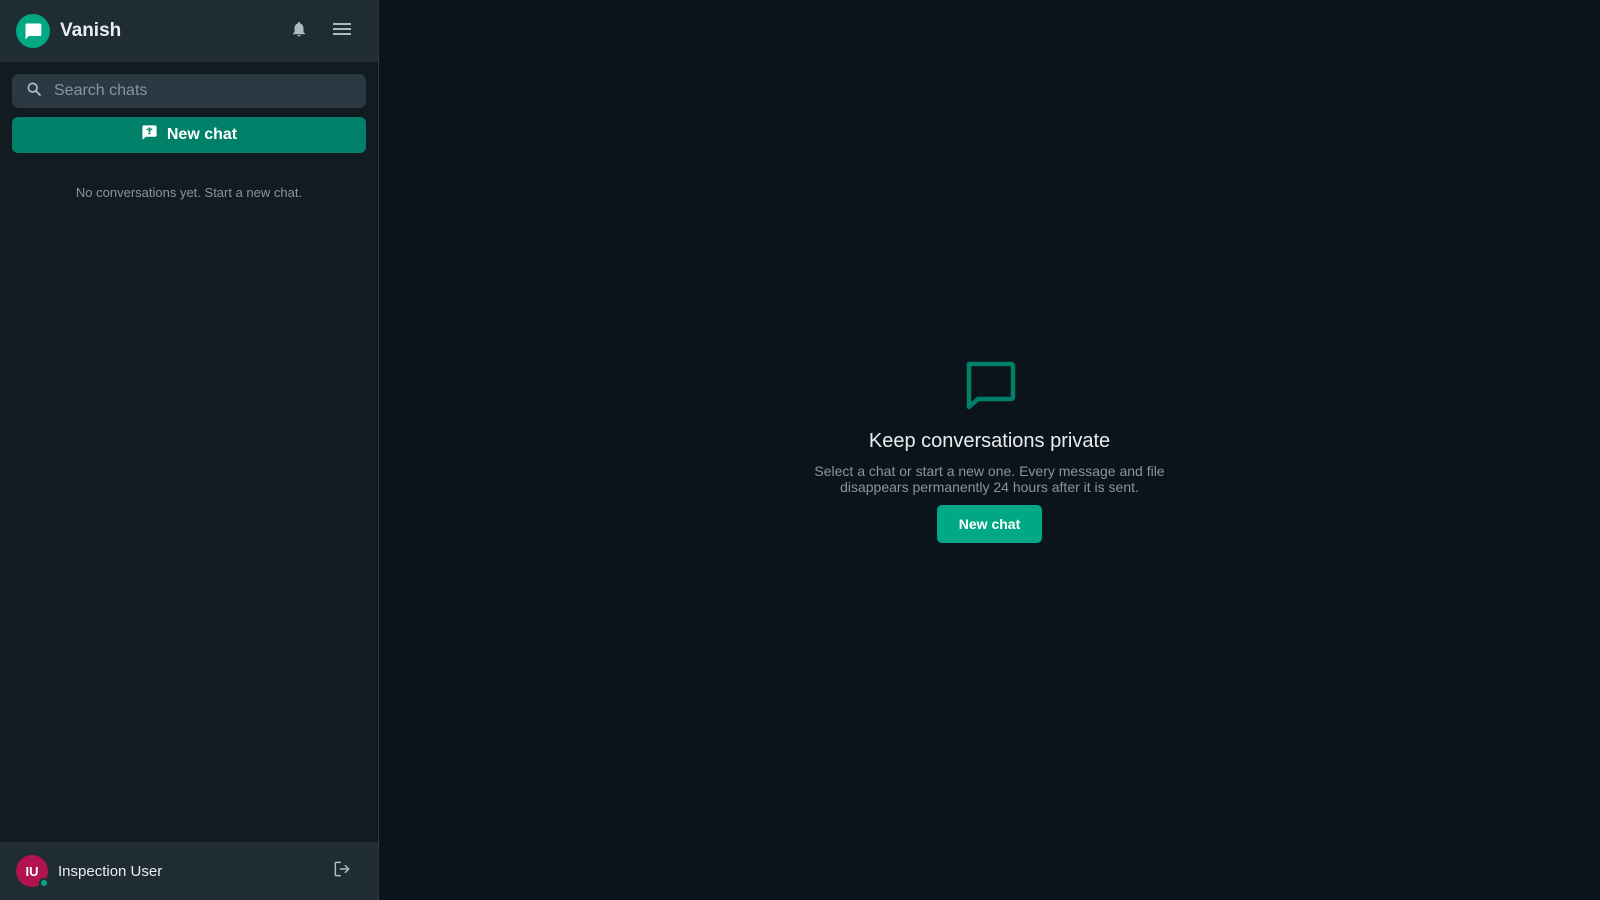 This screenshot has height=900, width=1600. What do you see at coordinates (44, 883) in the screenshot?
I see `online-status-indicator` at bounding box center [44, 883].